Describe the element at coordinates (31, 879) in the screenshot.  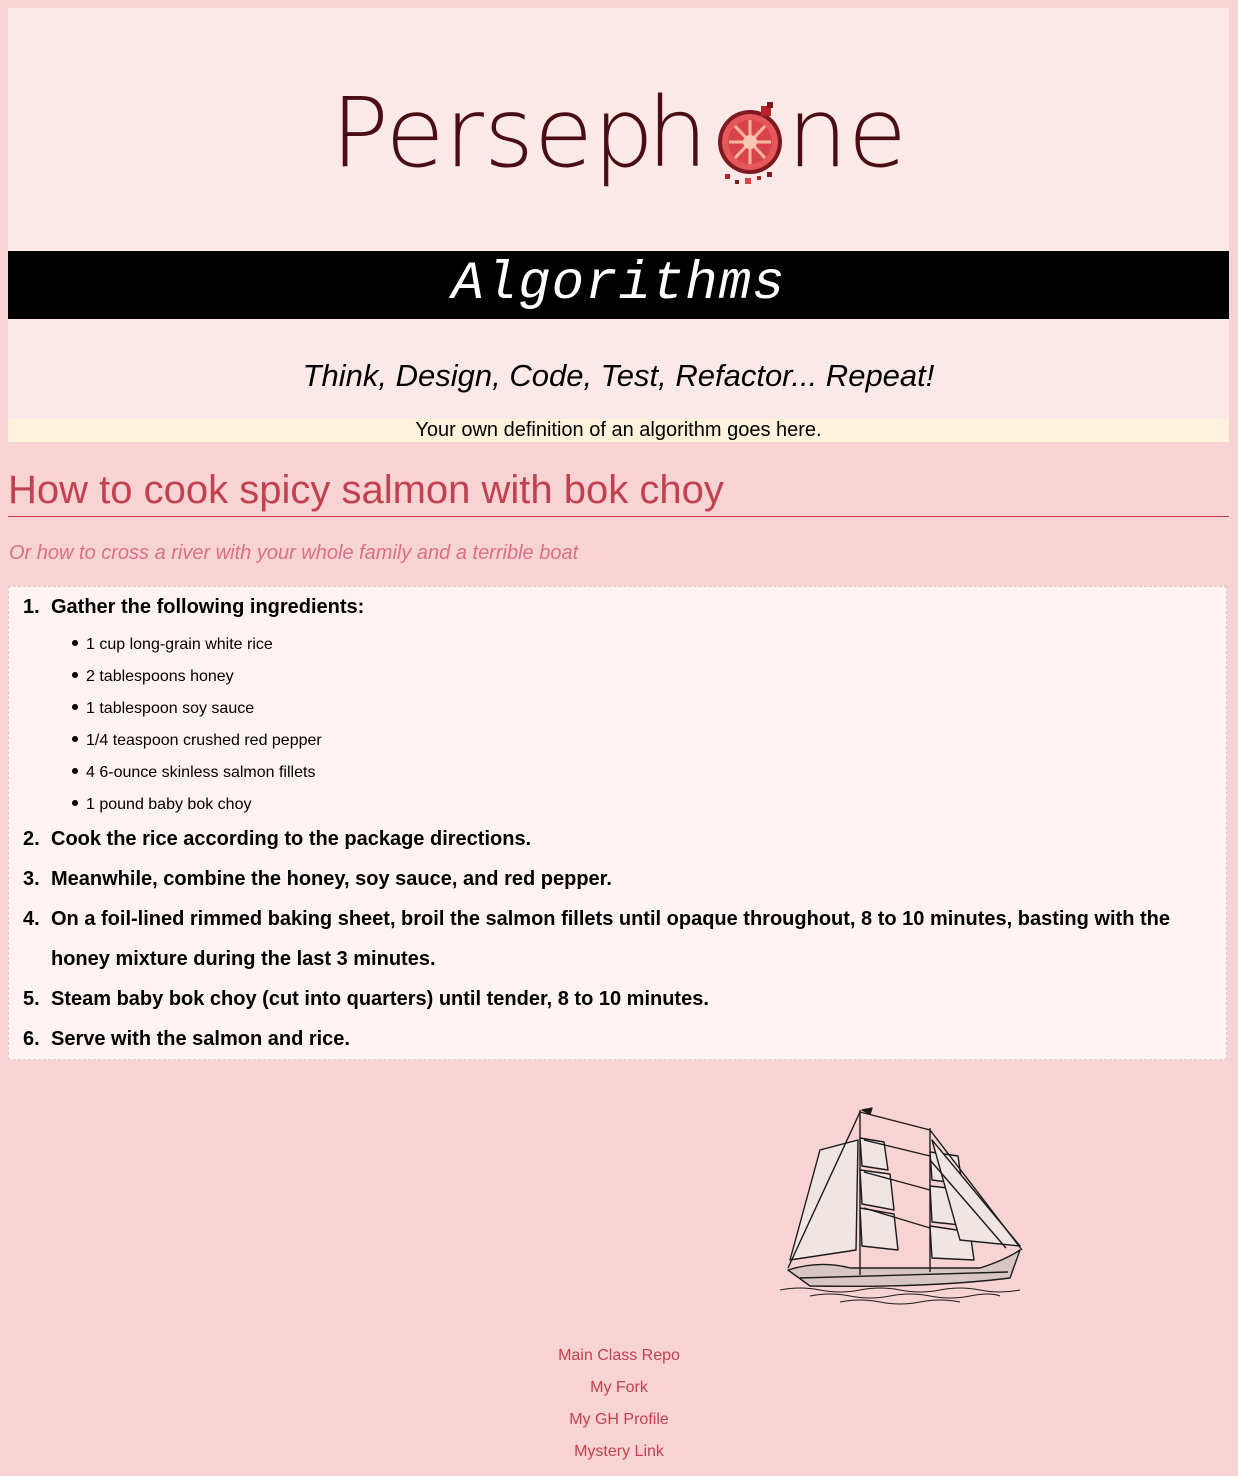
I see `step-number: 3.` at that location.